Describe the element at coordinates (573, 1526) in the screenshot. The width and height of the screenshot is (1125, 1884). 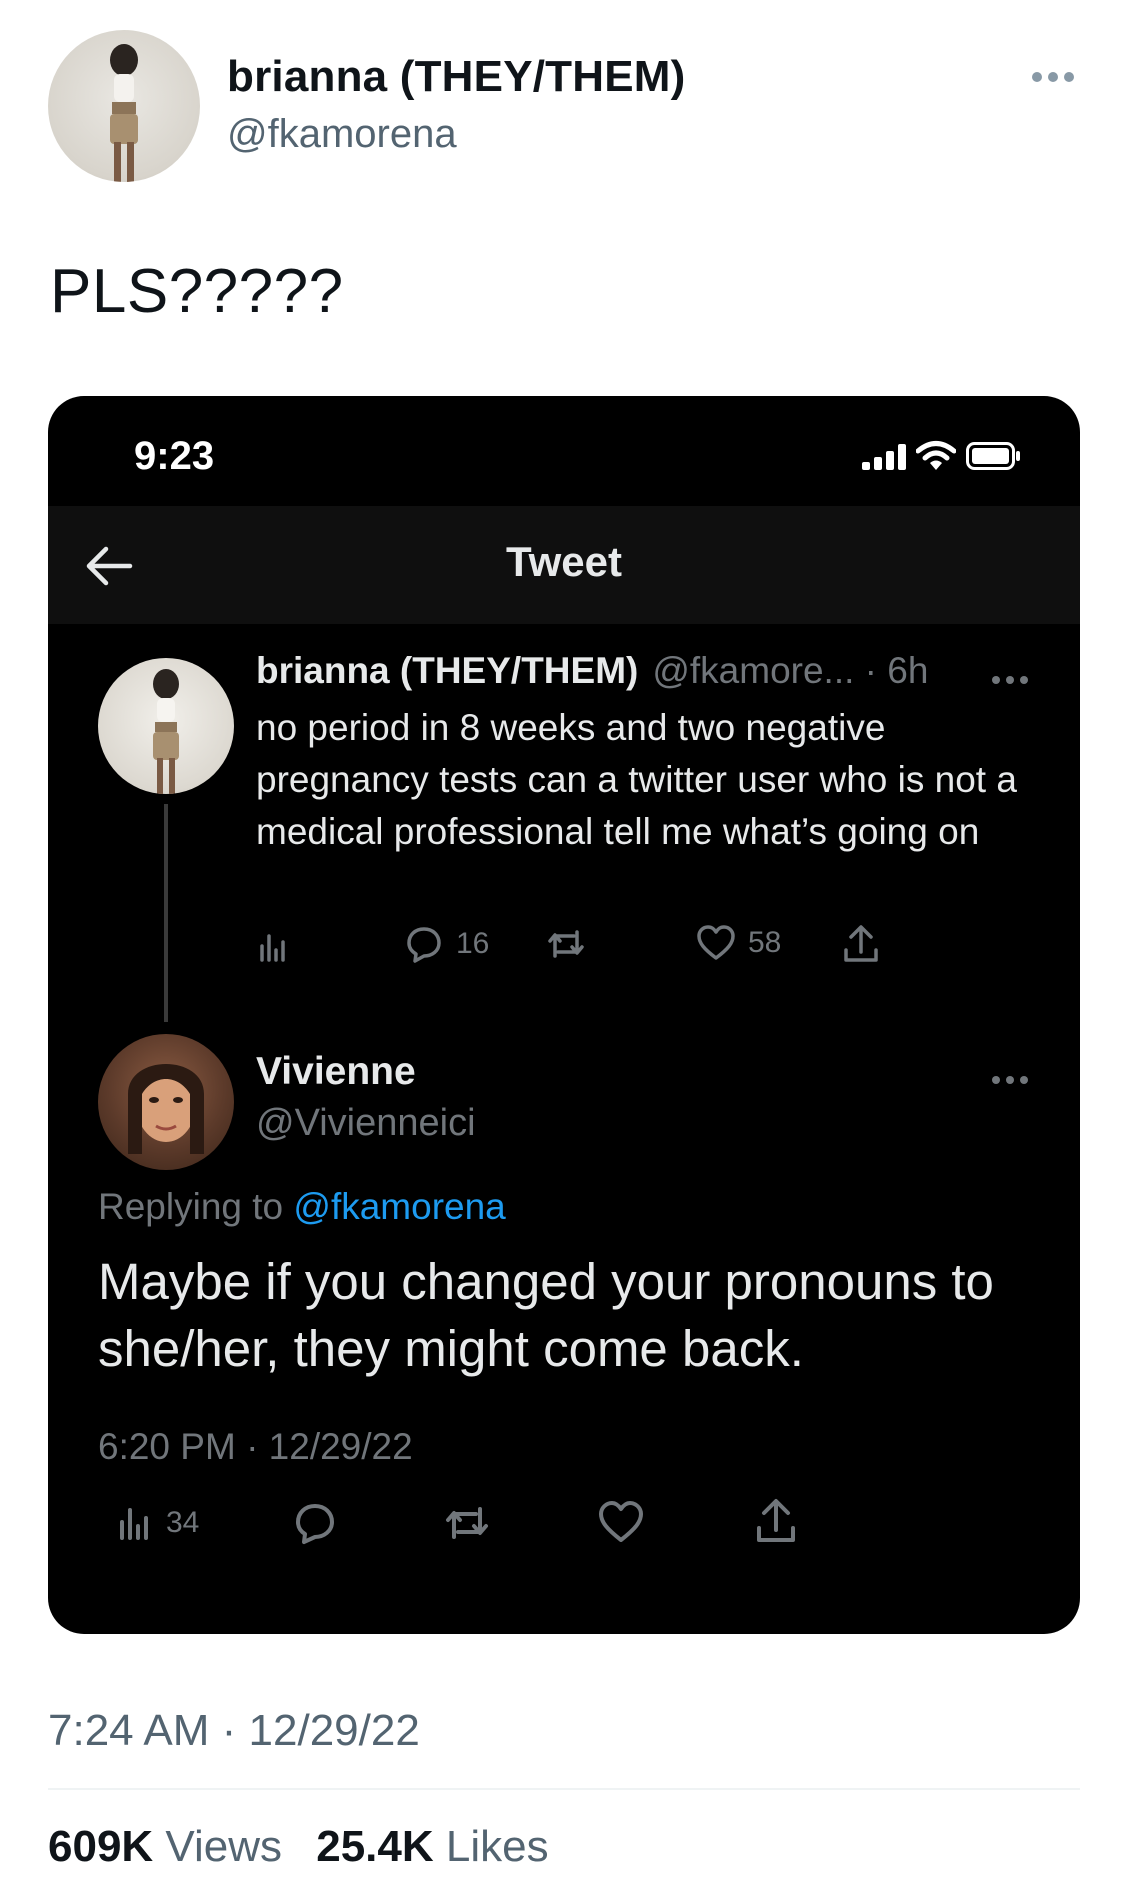
I see `reply-action-bar: 34` at that location.